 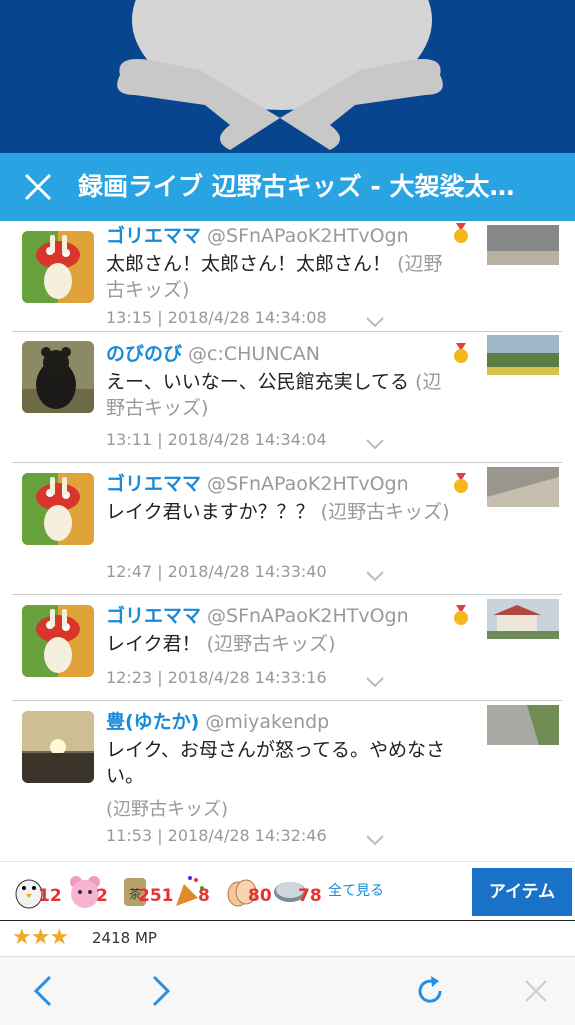 I want to click on back-icon, so click(x=44, y=991).